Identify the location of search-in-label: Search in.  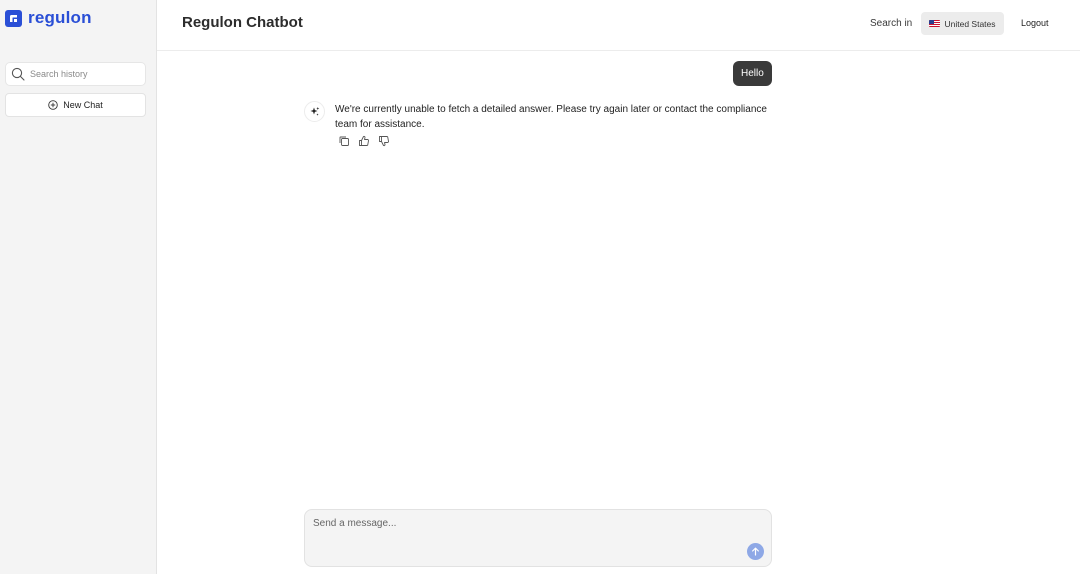
(891, 23).